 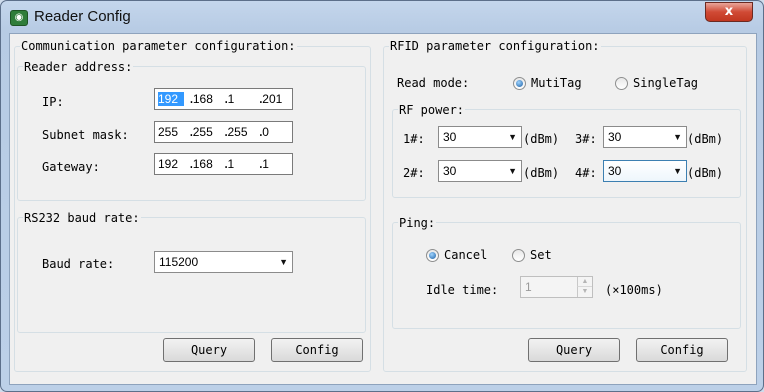 I want to click on antenna-2-unit: (dBm), so click(x=541, y=173).